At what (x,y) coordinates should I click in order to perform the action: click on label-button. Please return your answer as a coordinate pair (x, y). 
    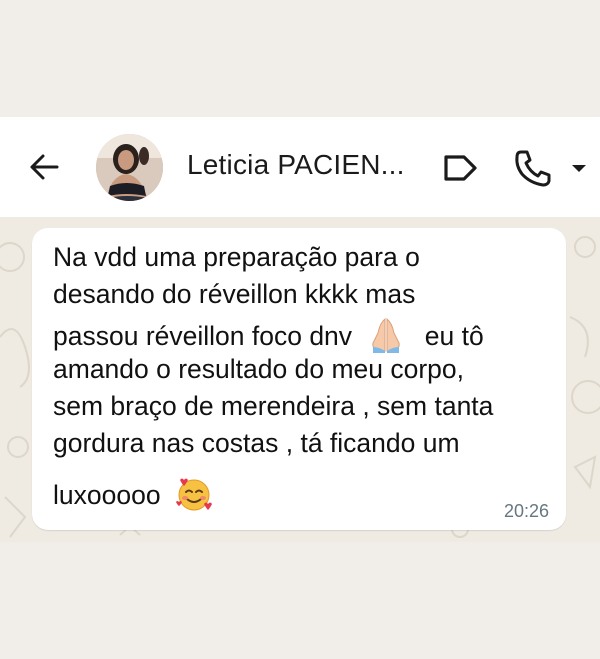
    Looking at the image, I should click on (460, 168).